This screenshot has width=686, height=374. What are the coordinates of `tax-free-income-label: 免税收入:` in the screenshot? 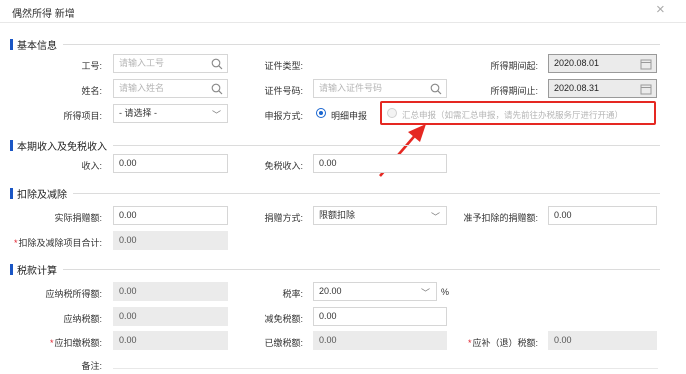 It's located at (283, 166).